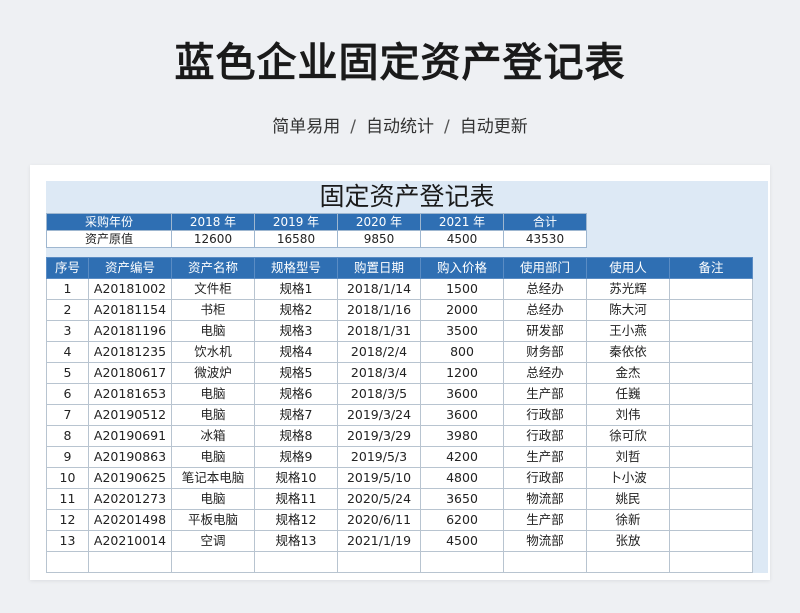  What do you see at coordinates (628, 457) in the screenshot?
I see `table-cell: 刘哲` at bounding box center [628, 457].